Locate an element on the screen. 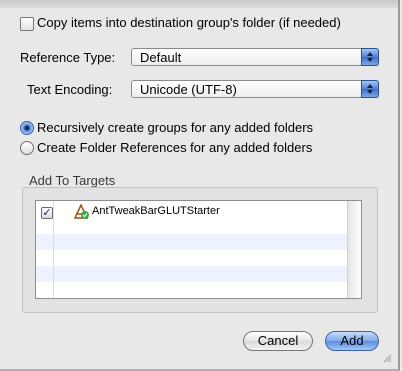 The image size is (402, 371). target-checkbox: ✓ is located at coordinates (47, 213).